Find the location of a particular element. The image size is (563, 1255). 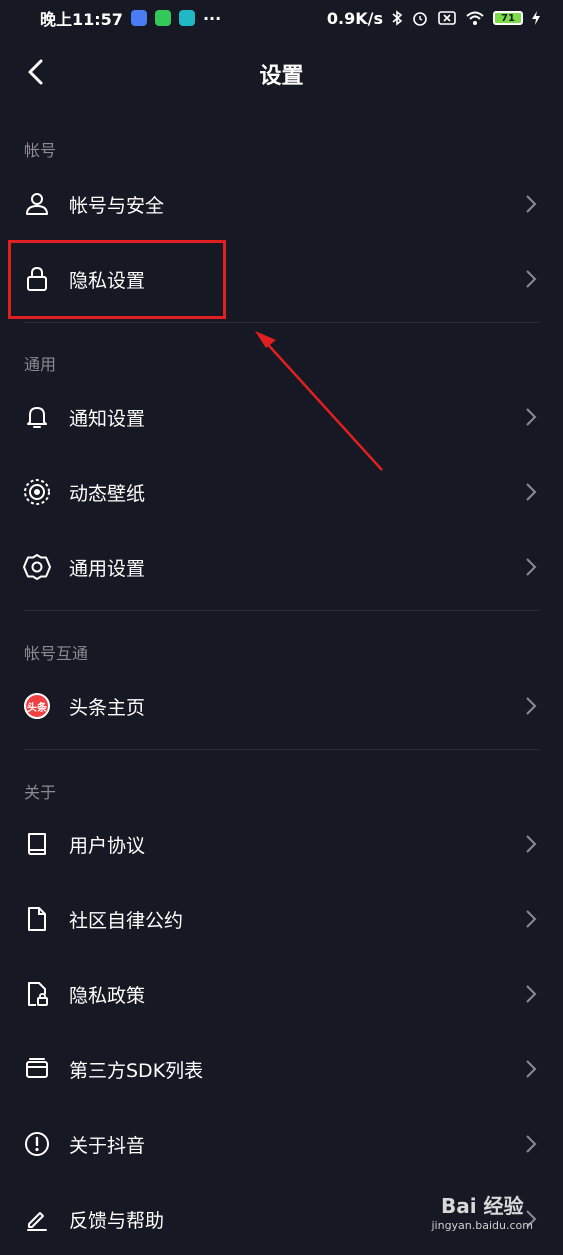

section-header-interop: 帐号互通 is located at coordinates (56, 653).